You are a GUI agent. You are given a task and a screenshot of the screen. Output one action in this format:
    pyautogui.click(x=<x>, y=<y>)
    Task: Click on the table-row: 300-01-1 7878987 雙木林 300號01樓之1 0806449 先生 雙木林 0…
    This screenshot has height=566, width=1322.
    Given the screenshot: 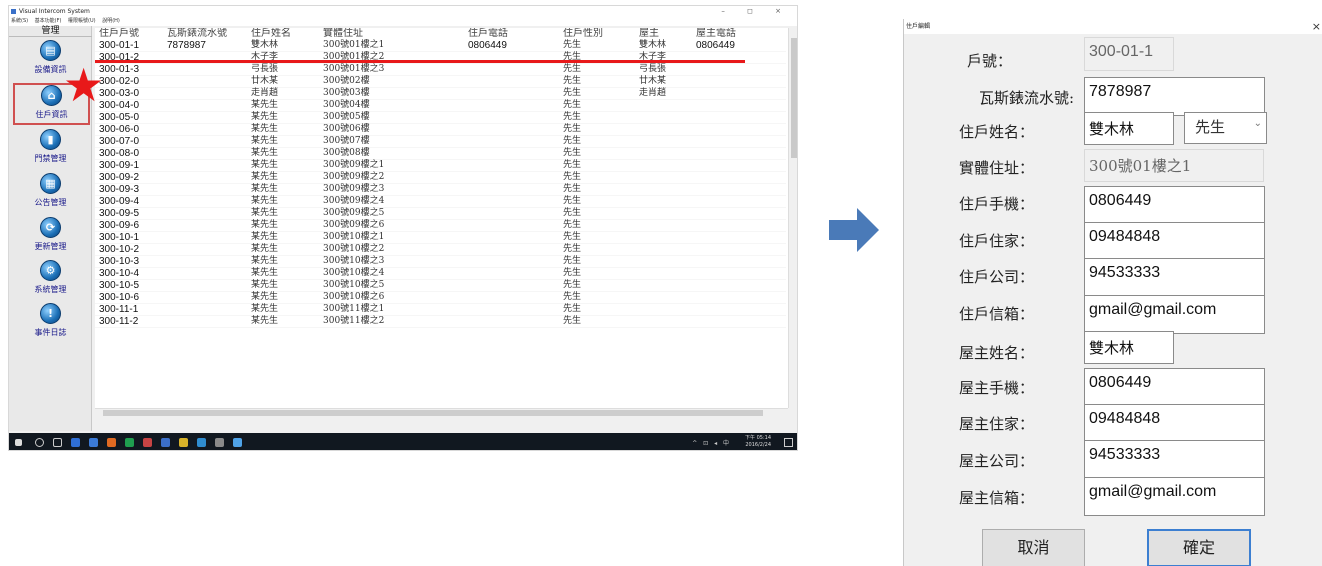 What is the action you would take?
    pyautogui.click(x=440, y=46)
    